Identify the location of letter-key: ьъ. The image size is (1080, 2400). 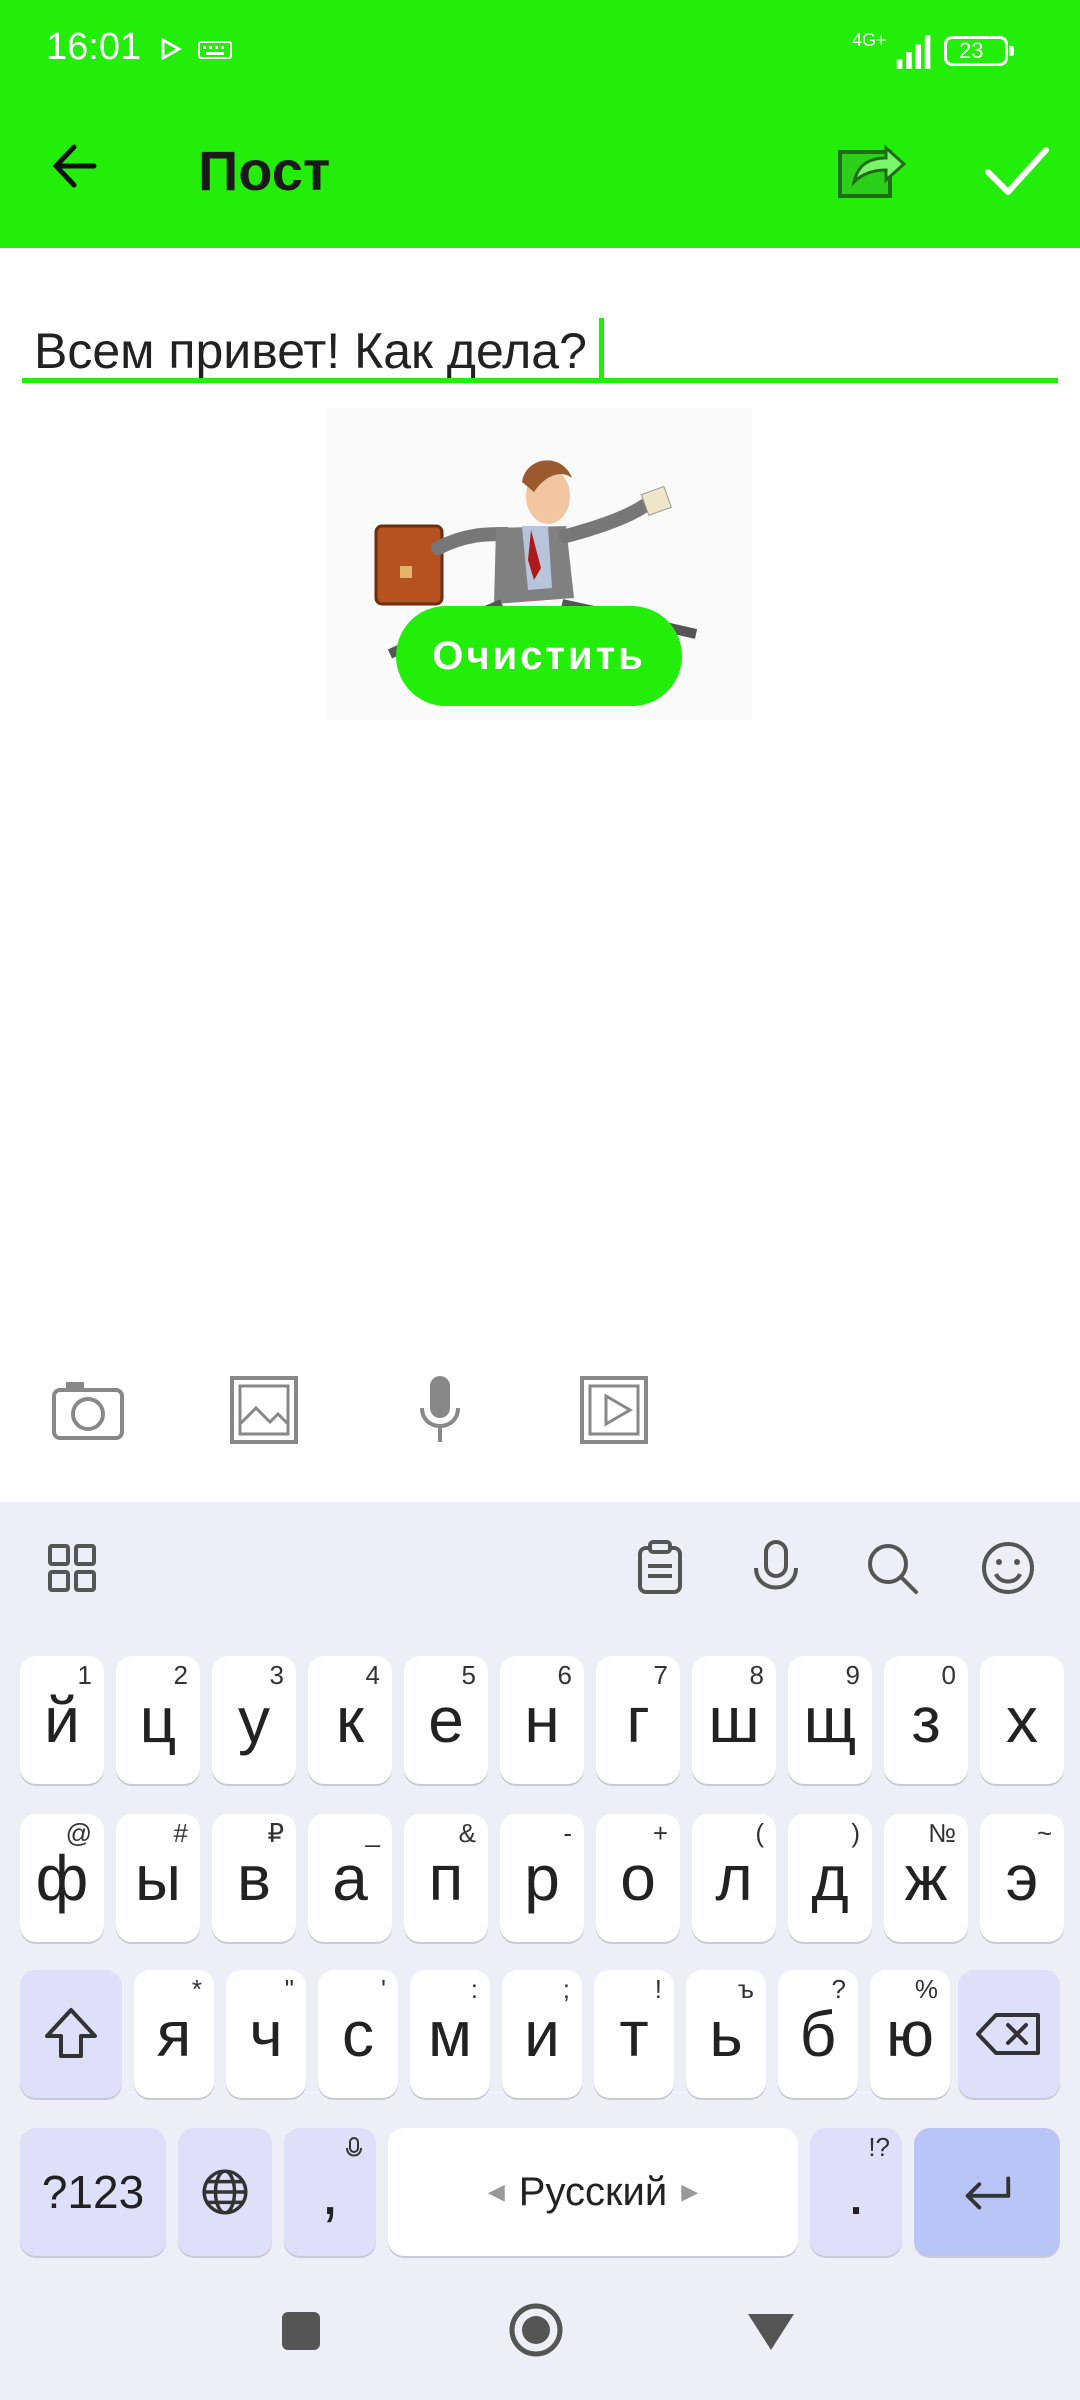
(726, 2034).